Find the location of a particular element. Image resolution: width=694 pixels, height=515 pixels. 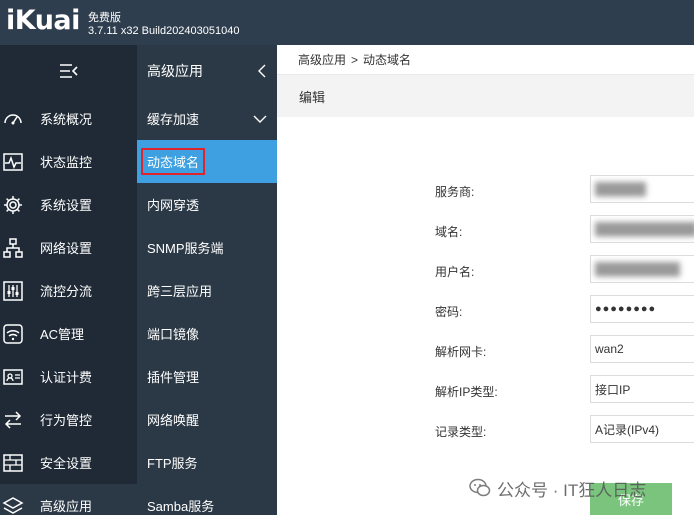

watermark: 公众号 · IT狂人日志 is located at coordinates (557, 488).